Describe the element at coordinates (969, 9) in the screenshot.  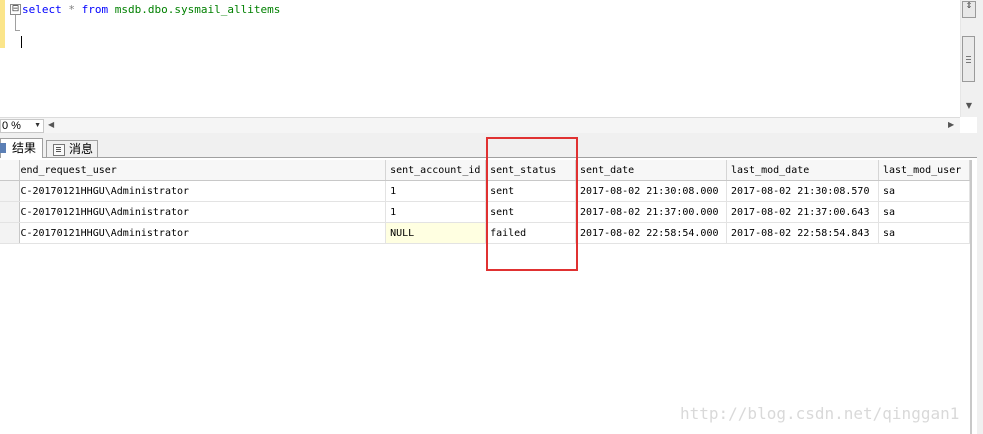
I see `split-window-icon: ⇕` at that location.